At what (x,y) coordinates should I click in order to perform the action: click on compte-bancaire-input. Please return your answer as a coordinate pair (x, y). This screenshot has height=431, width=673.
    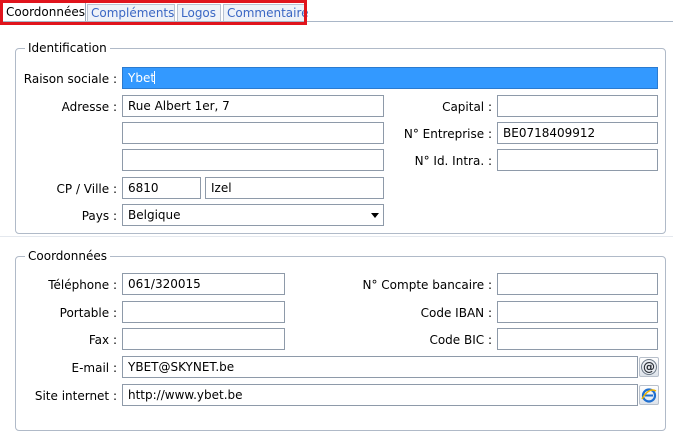
    Looking at the image, I should click on (577, 284).